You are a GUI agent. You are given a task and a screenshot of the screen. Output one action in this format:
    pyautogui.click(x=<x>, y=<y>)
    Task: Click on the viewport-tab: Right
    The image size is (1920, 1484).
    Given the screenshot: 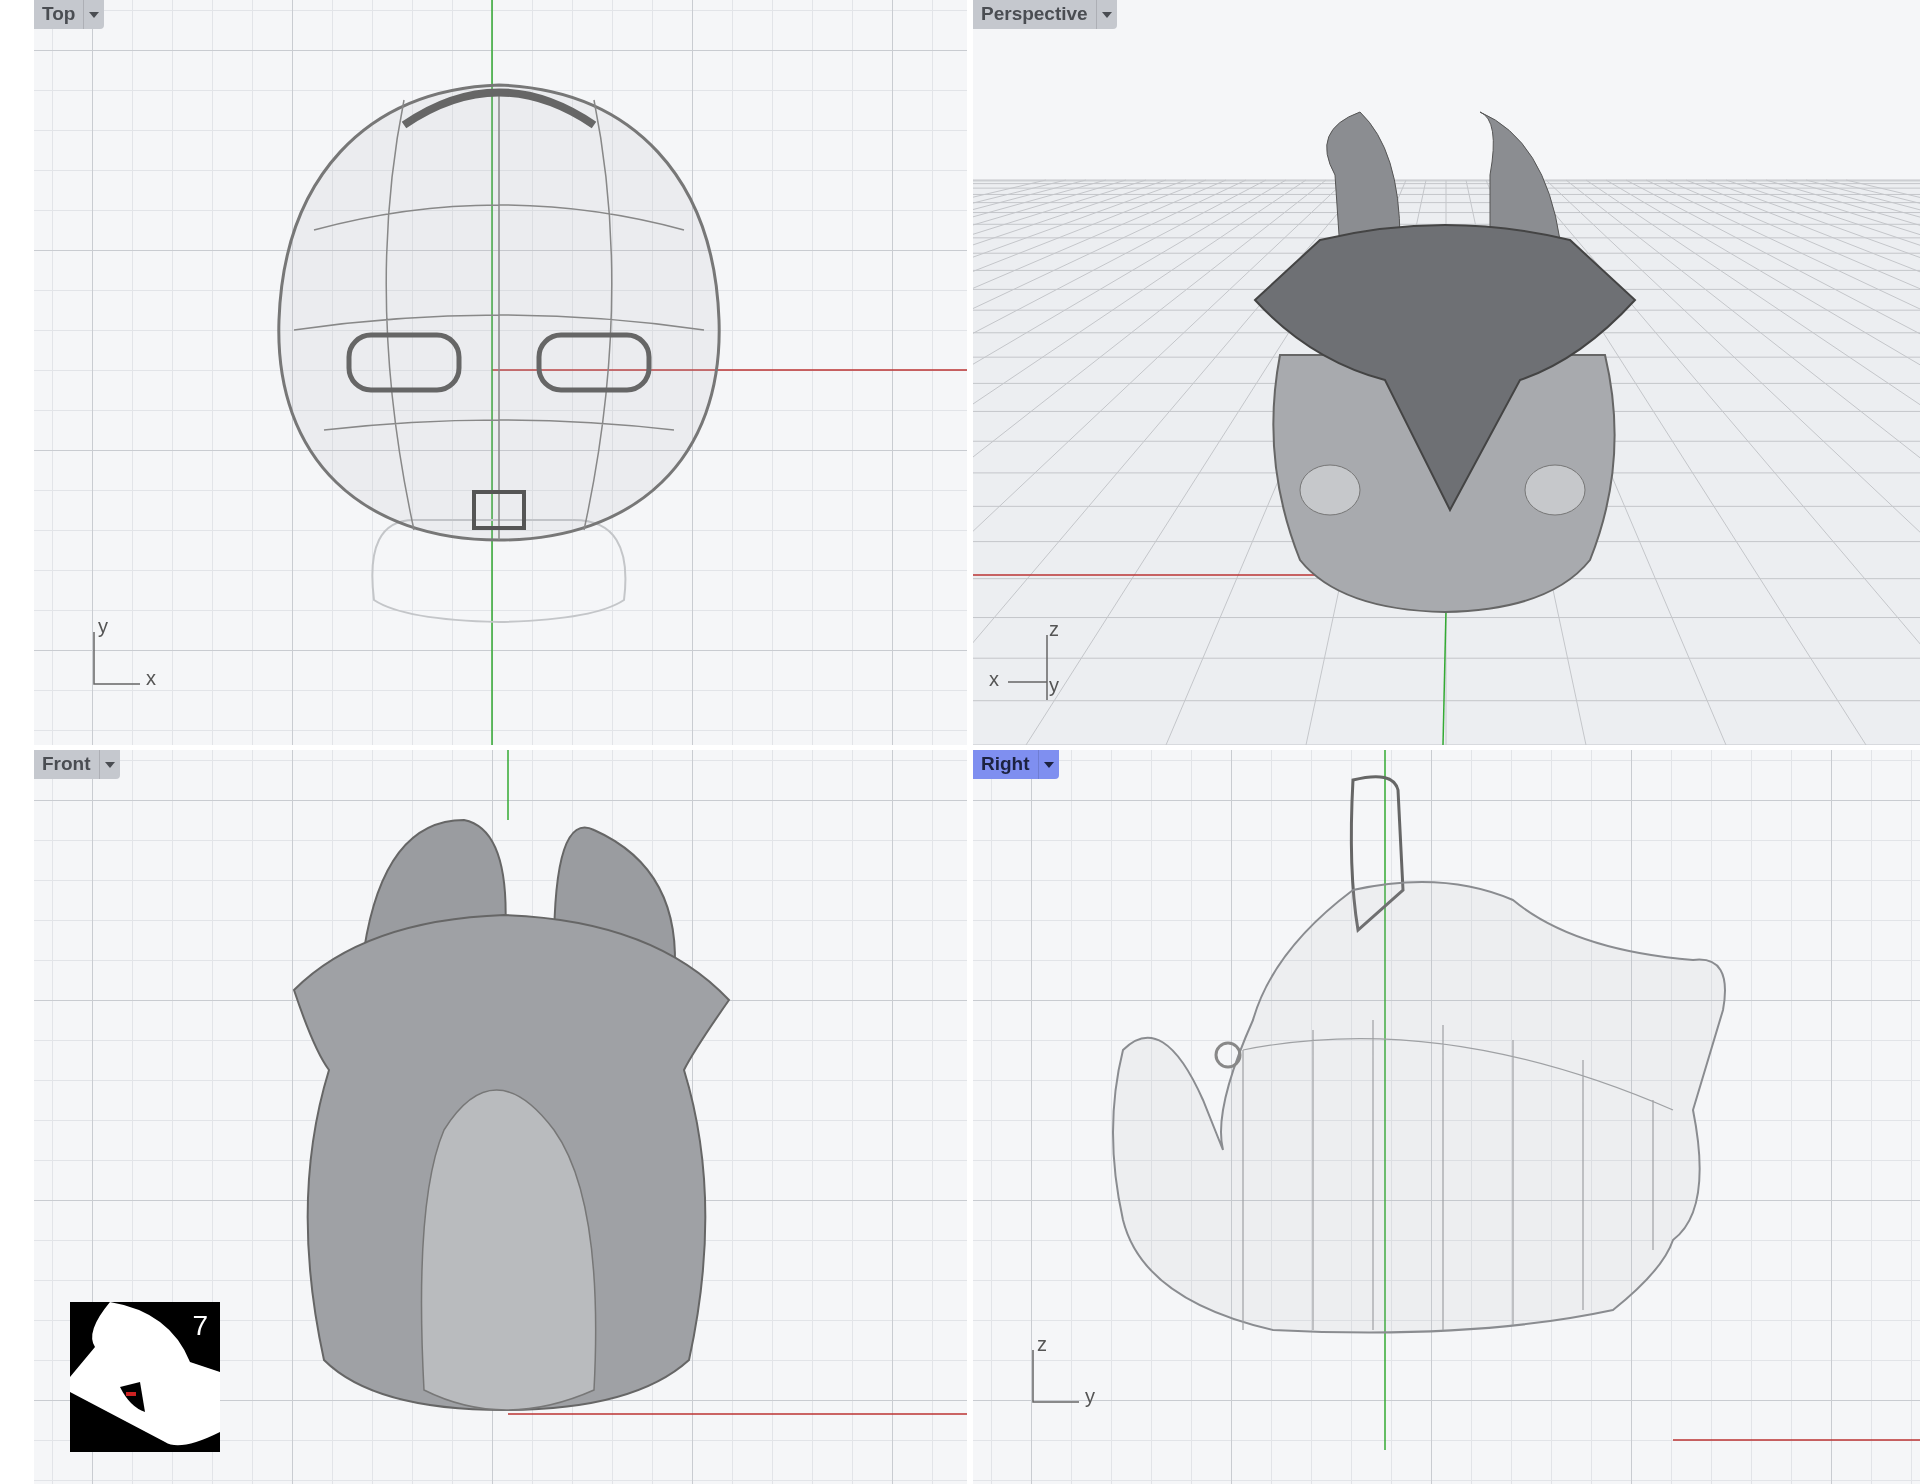 What is the action you would take?
    pyautogui.click(x=1016, y=764)
    